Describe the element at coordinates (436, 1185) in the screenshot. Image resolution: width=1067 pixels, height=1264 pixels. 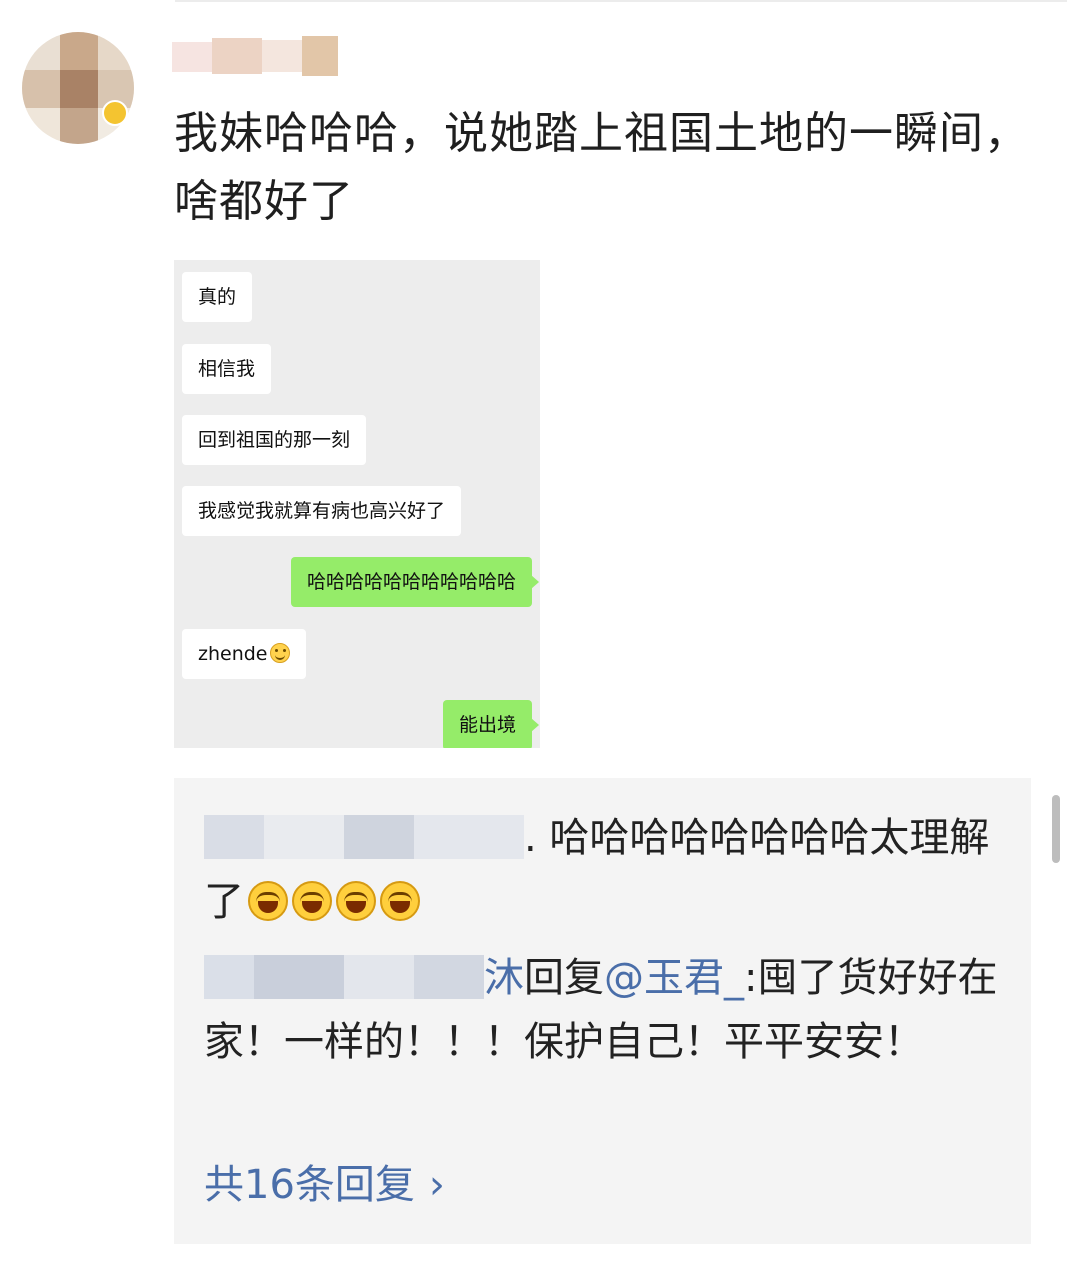
I see `chevron-right-icon: ›` at that location.